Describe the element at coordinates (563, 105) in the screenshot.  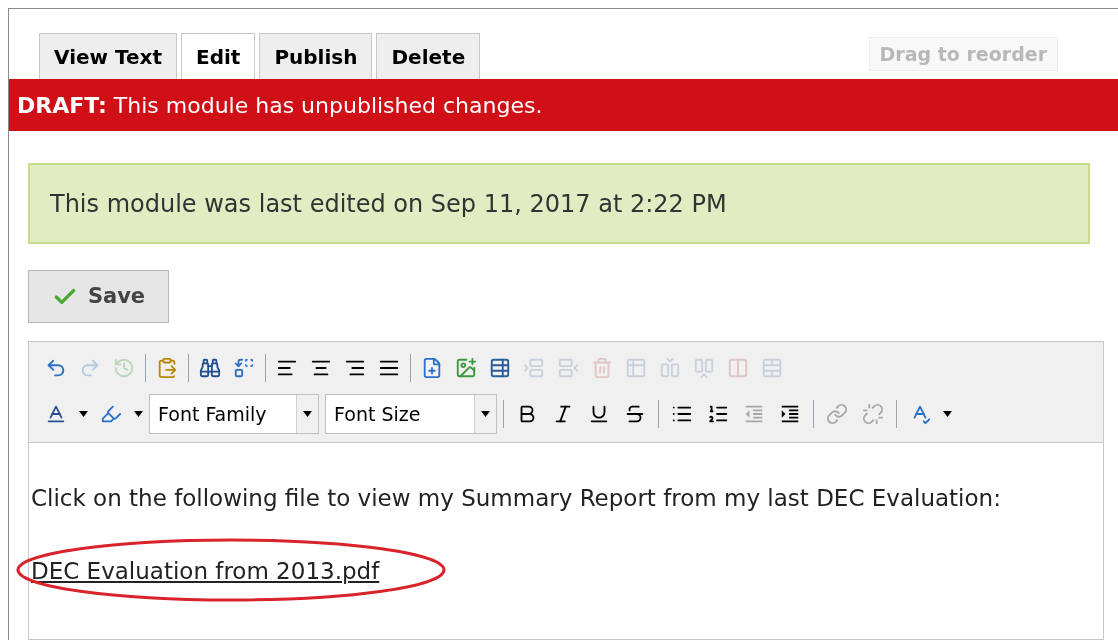
I see `draft-banner: DRAFT: This module has unpublished changes.` at that location.